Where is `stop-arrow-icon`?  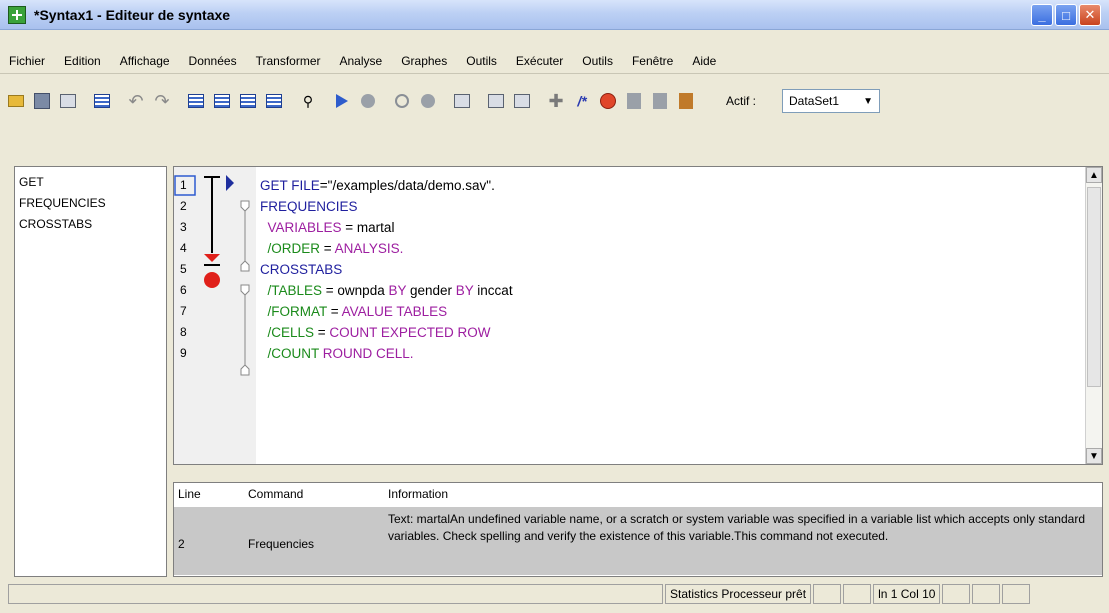
stop-arrow-icon is located at coordinates (212, 258).